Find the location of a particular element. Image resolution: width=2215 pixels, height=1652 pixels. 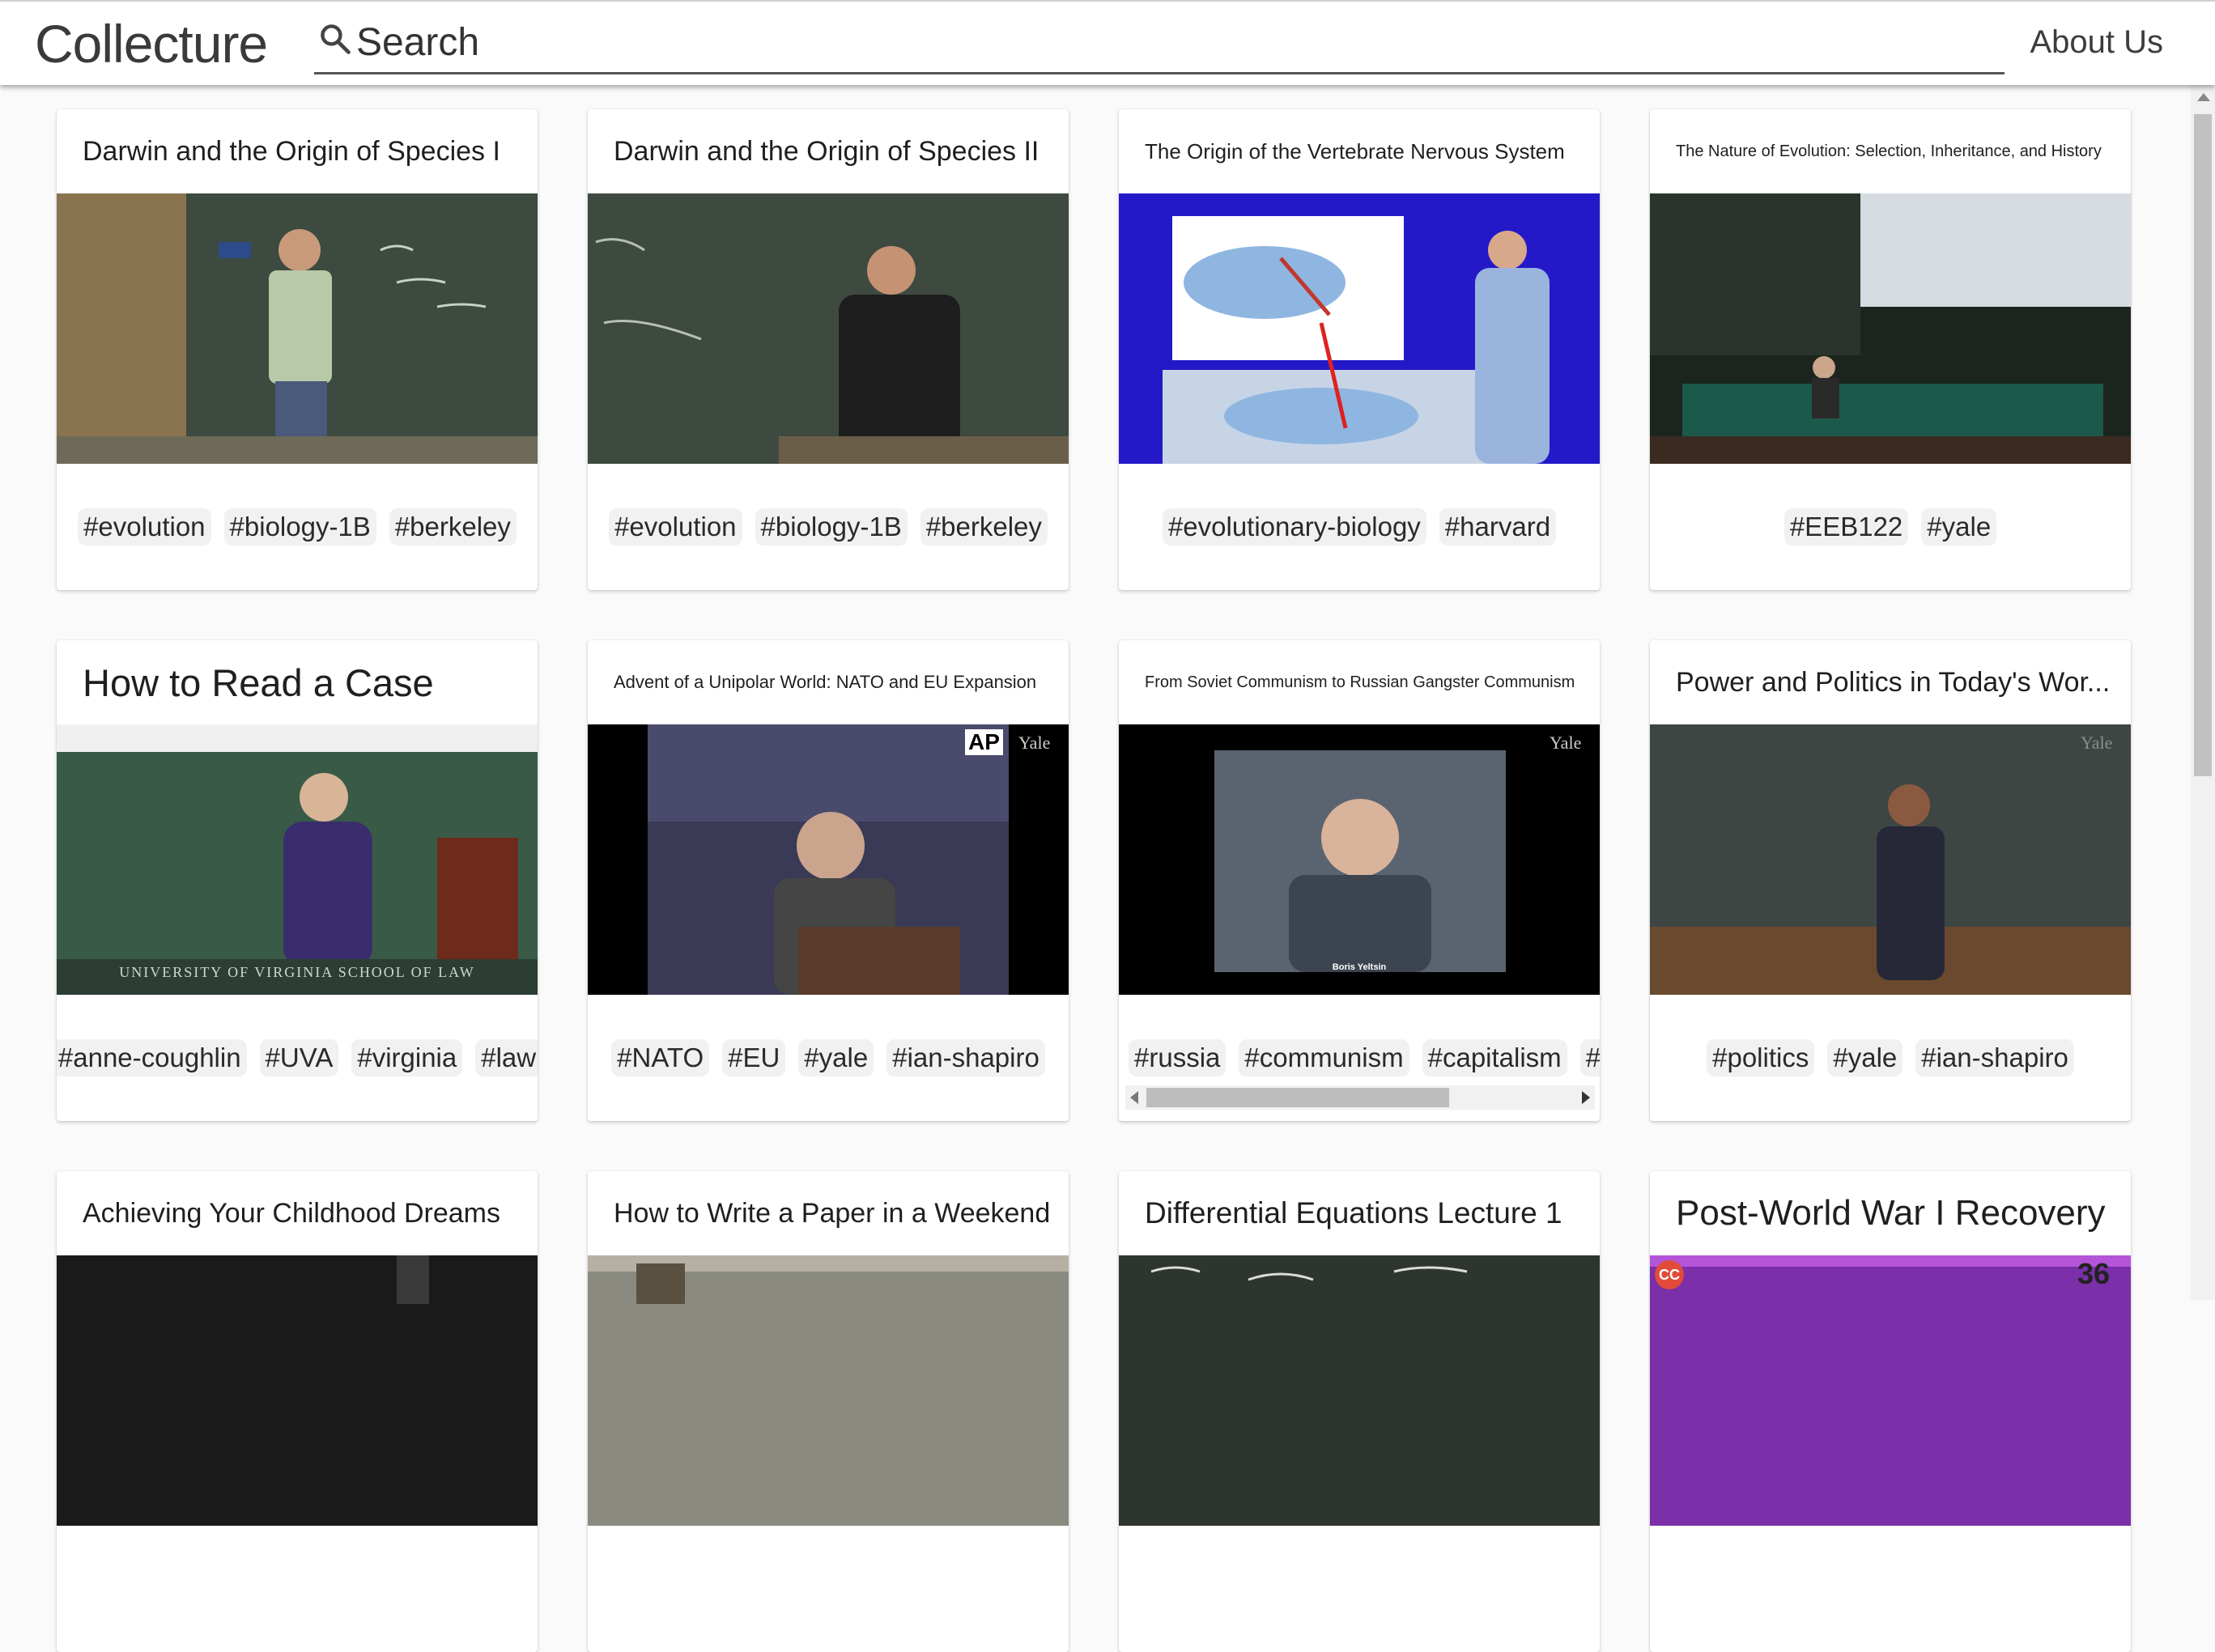

tag-chip: #law is located at coordinates (506, 1058).